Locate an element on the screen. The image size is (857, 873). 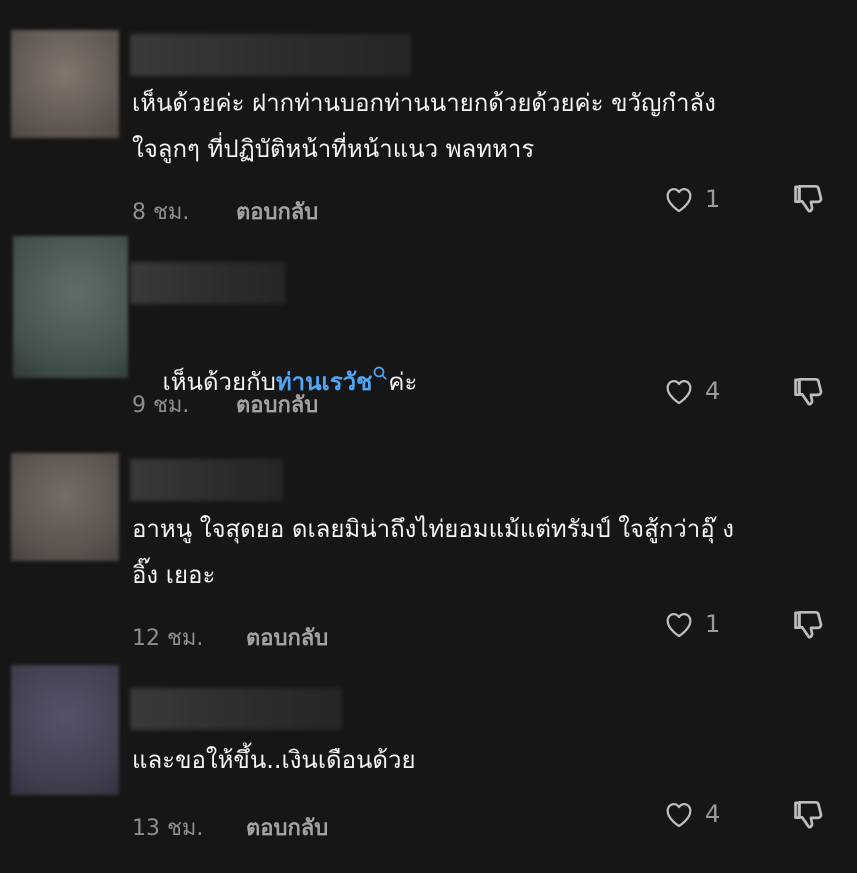
search-icon is located at coordinates (380, 373).